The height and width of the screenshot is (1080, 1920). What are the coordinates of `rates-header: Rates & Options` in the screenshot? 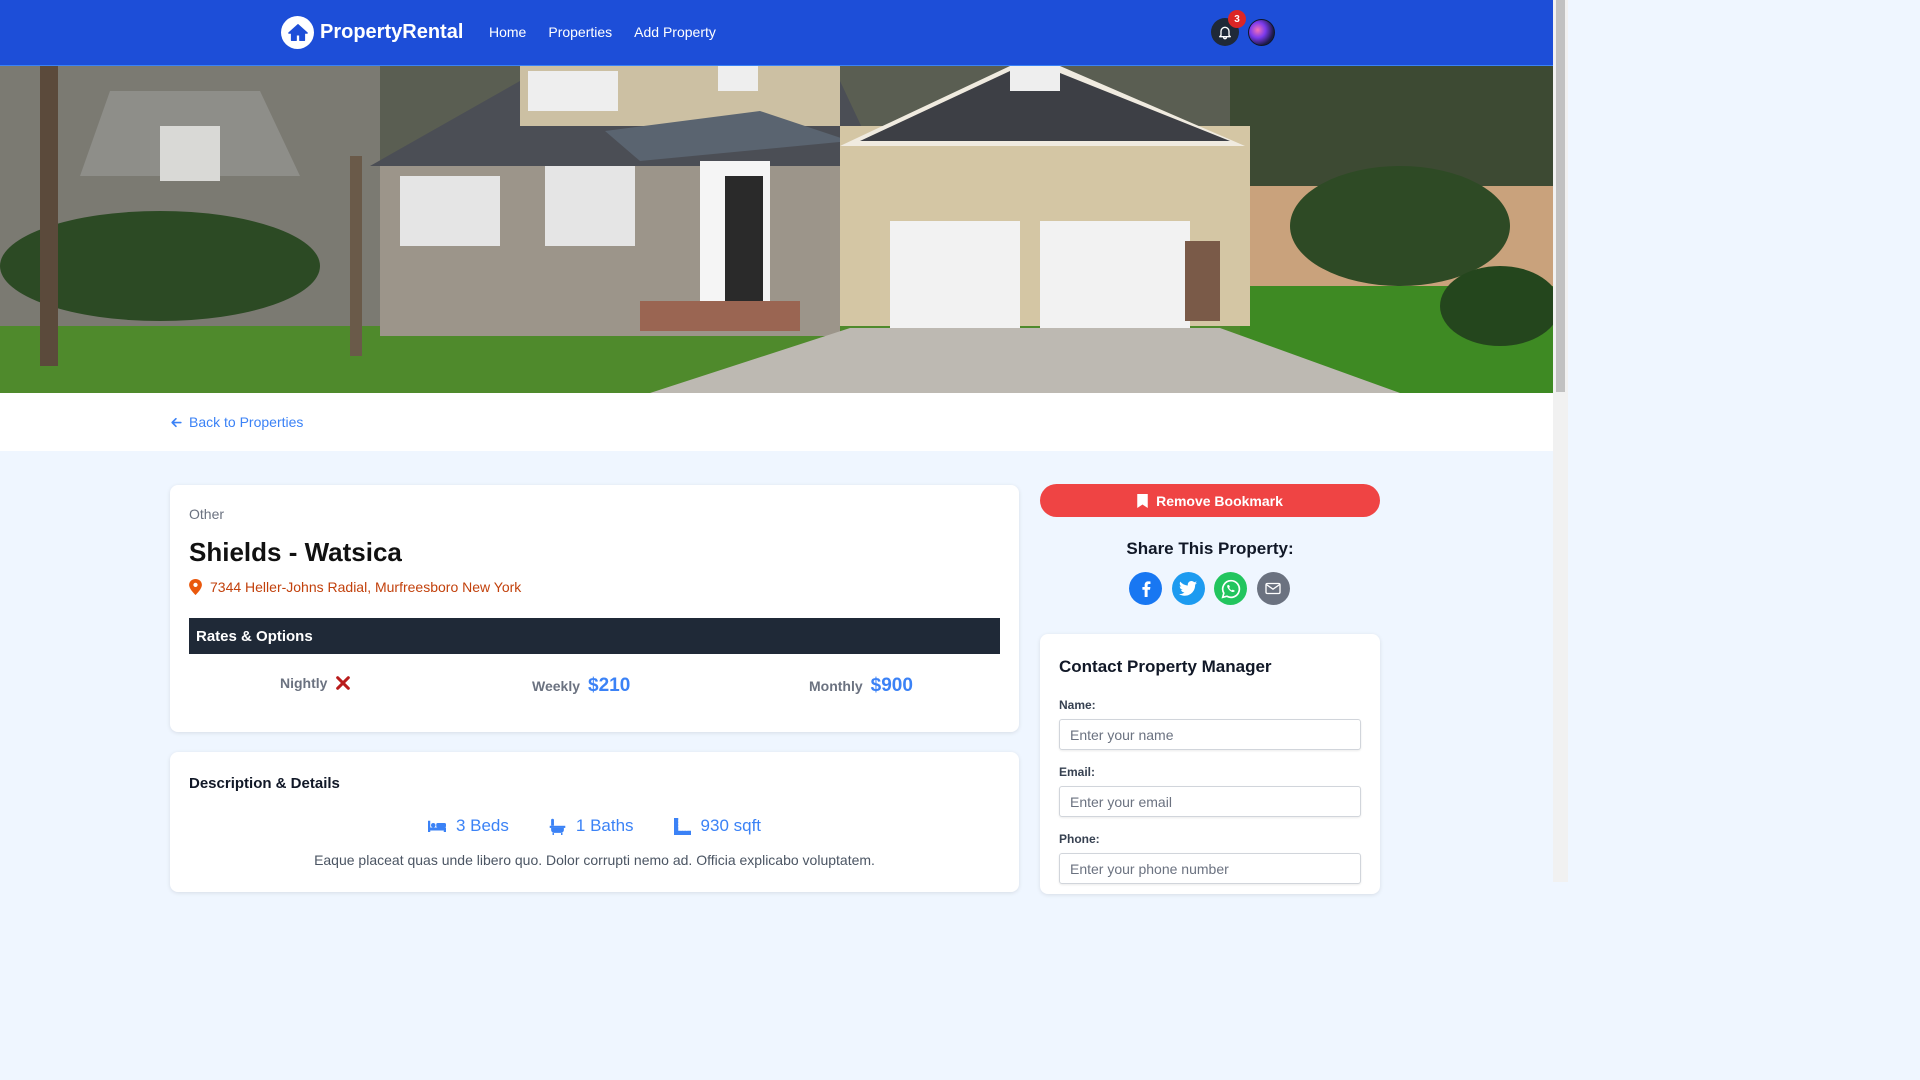 It's located at (594, 636).